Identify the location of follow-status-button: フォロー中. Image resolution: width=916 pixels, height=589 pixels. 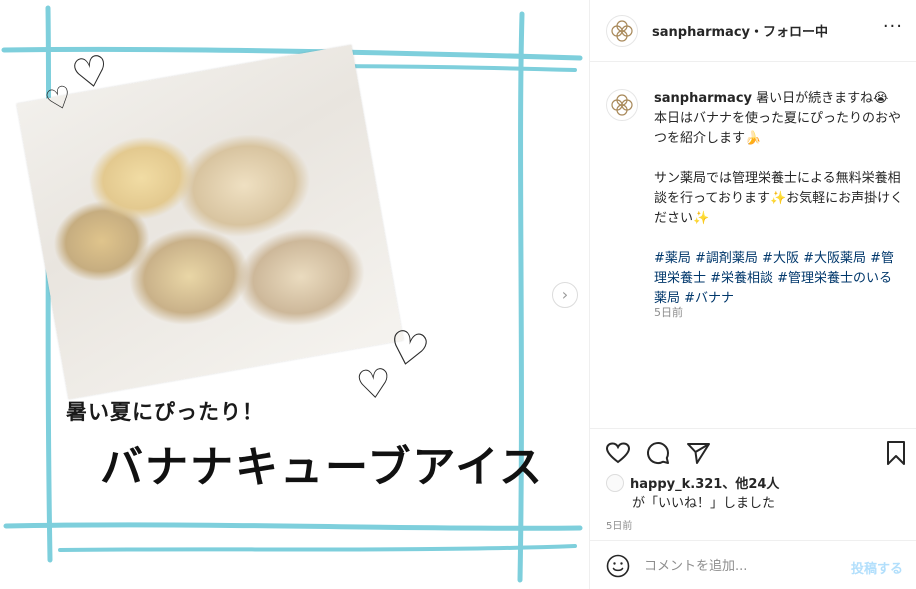
(795, 32).